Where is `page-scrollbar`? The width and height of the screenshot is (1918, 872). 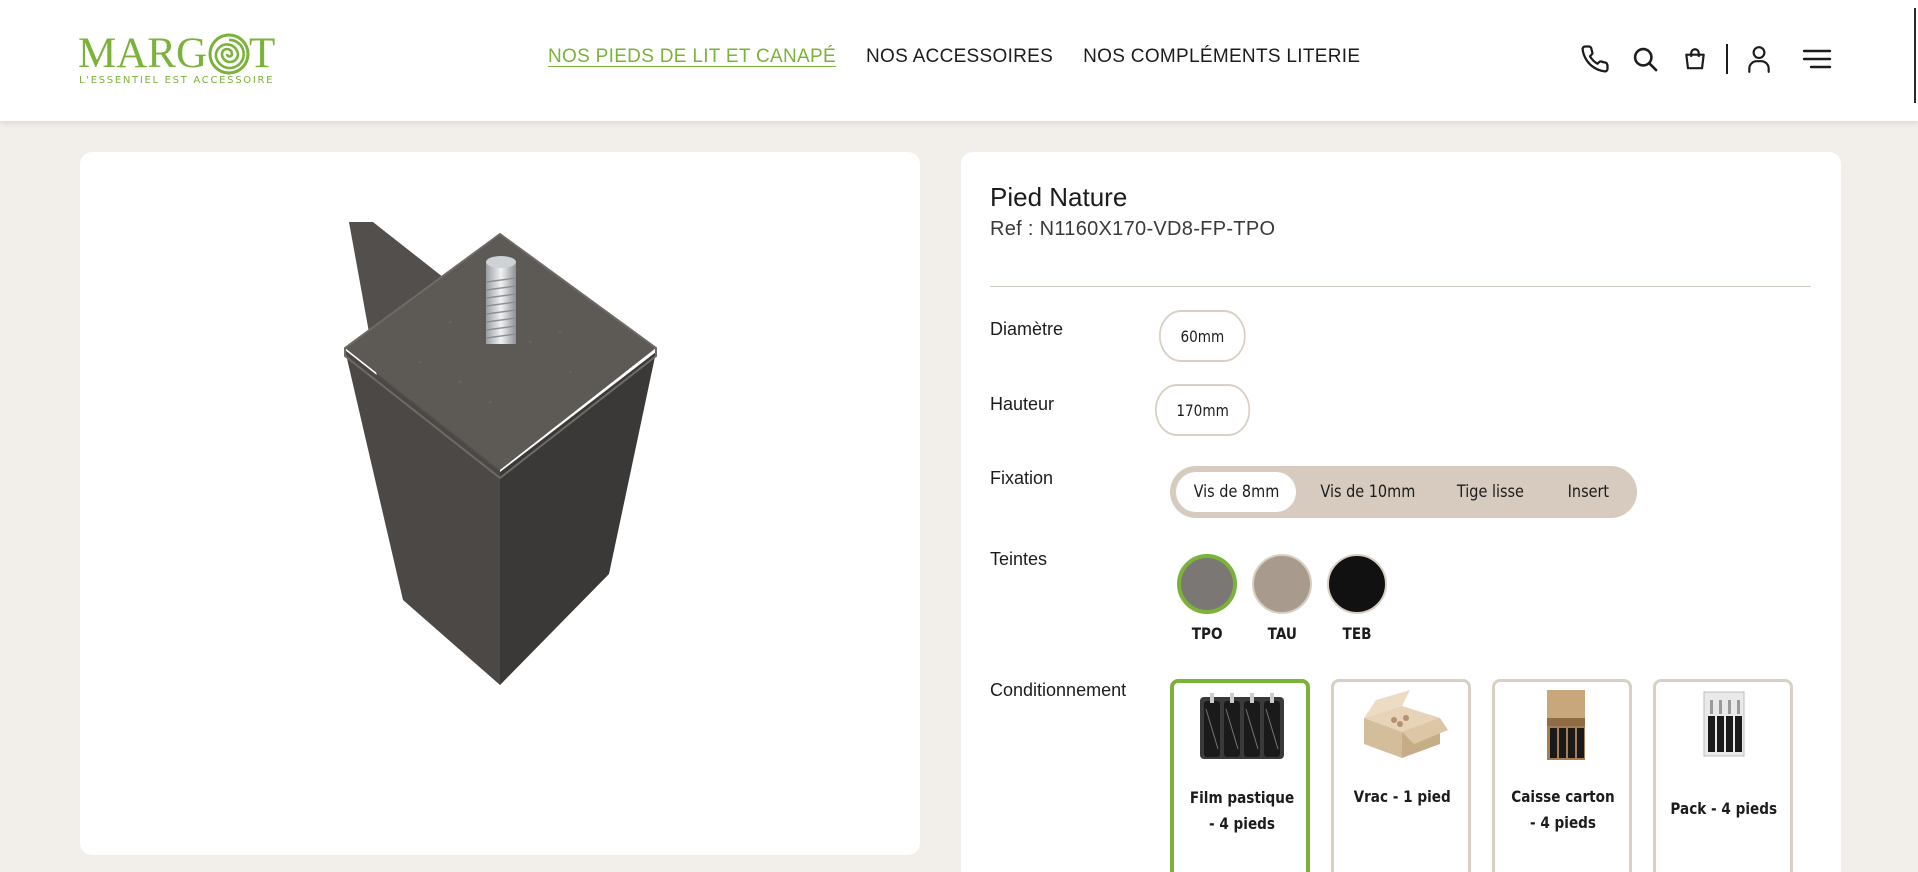 page-scrollbar is located at coordinates (1915, 52).